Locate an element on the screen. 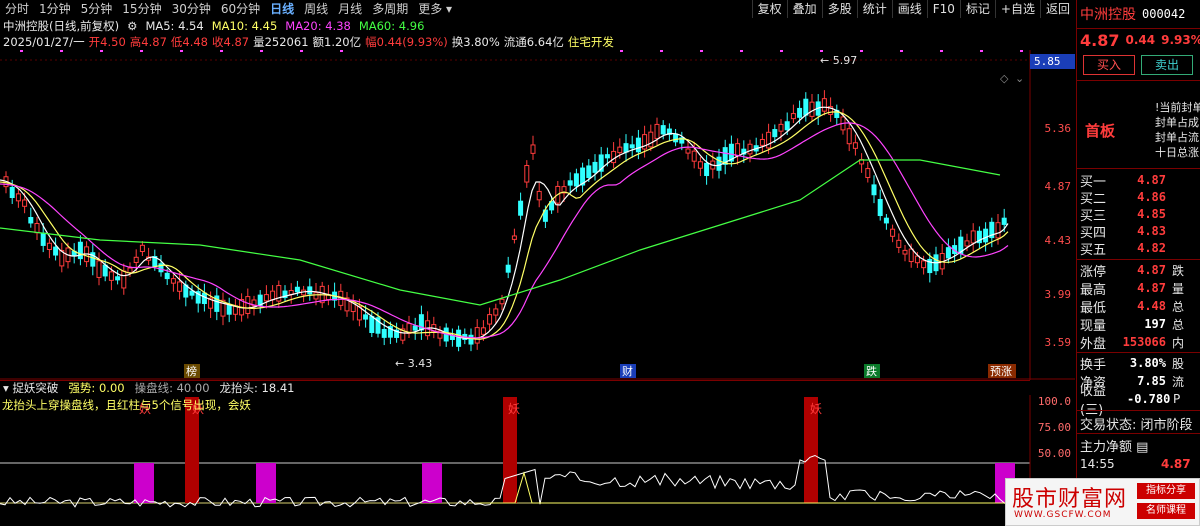 Image resolution: width=1200 pixels, height=526 pixels. main-flow-tab: 主力净额 ▤ is located at coordinates (1114, 445).